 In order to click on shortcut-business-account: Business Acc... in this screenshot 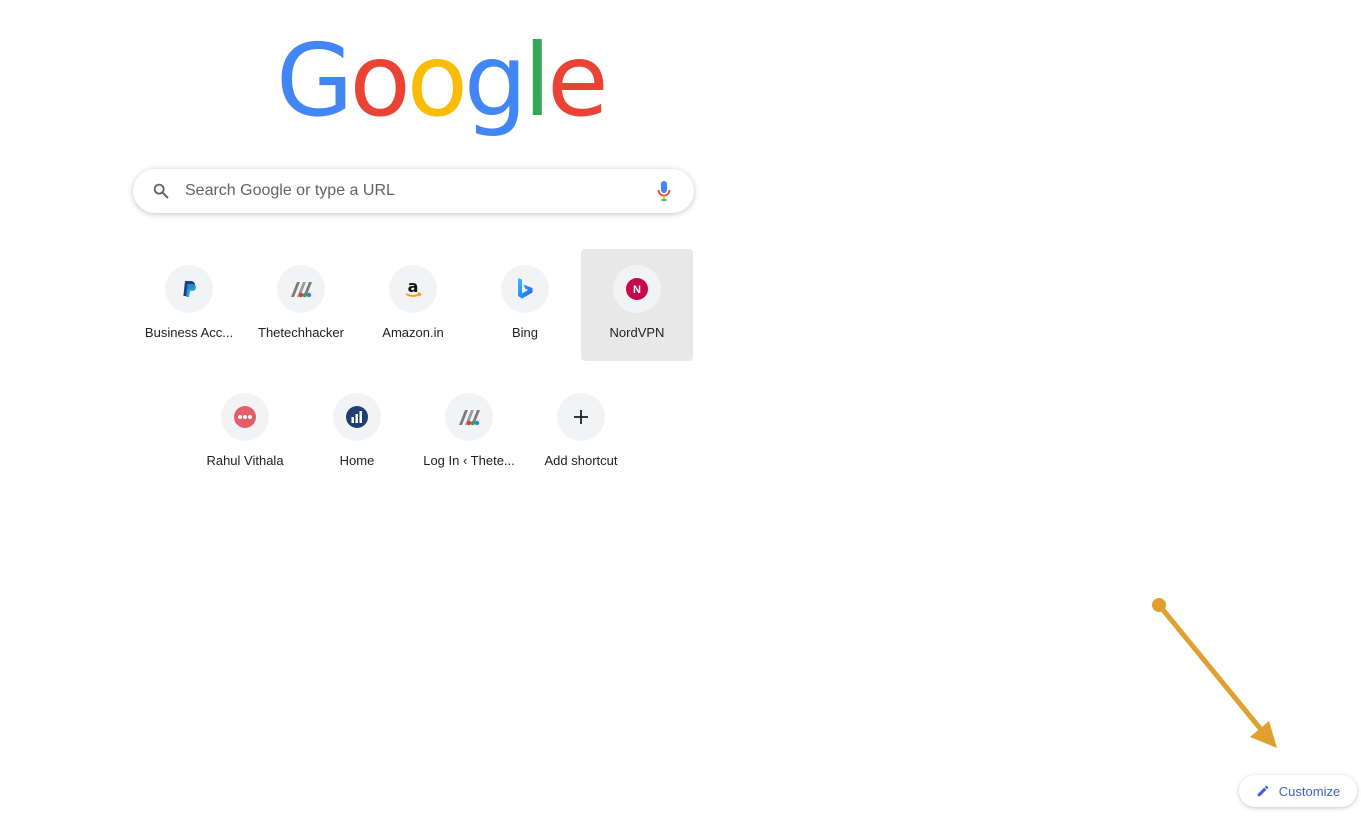, I will do `click(189, 305)`.